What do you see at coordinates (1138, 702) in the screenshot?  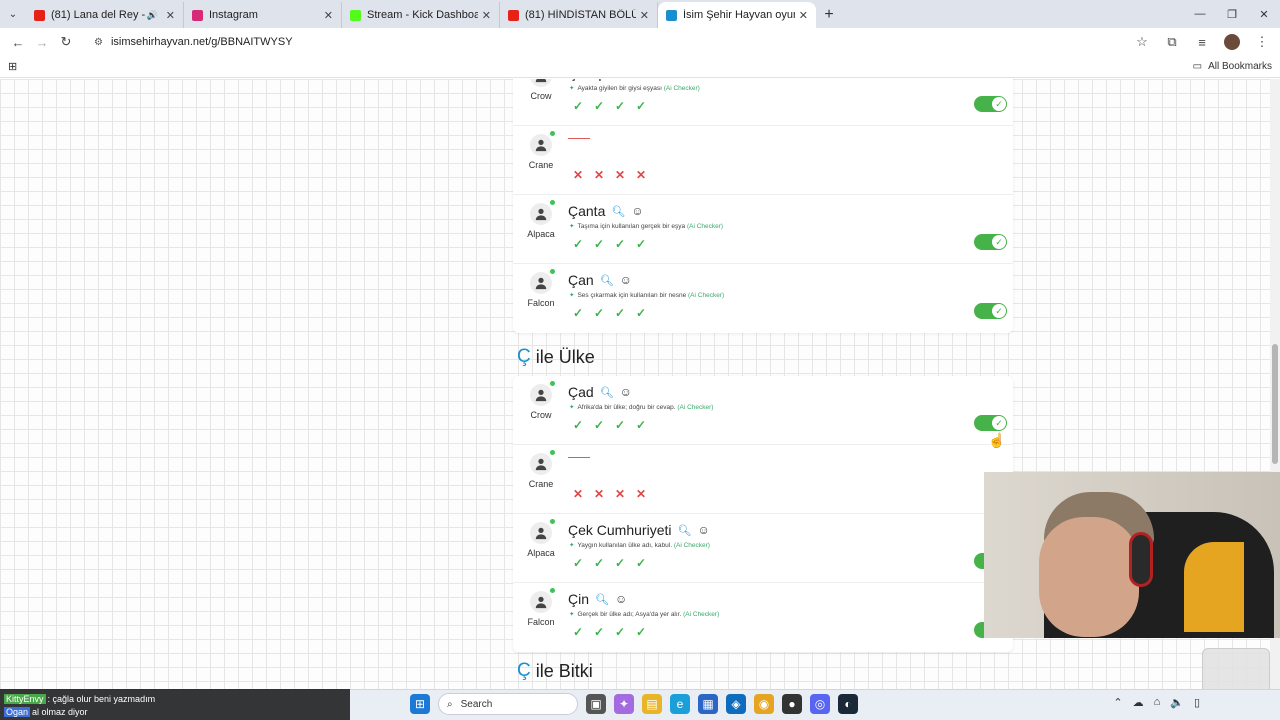 I see `cloud-icon: ☁` at bounding box center [1138, 702].